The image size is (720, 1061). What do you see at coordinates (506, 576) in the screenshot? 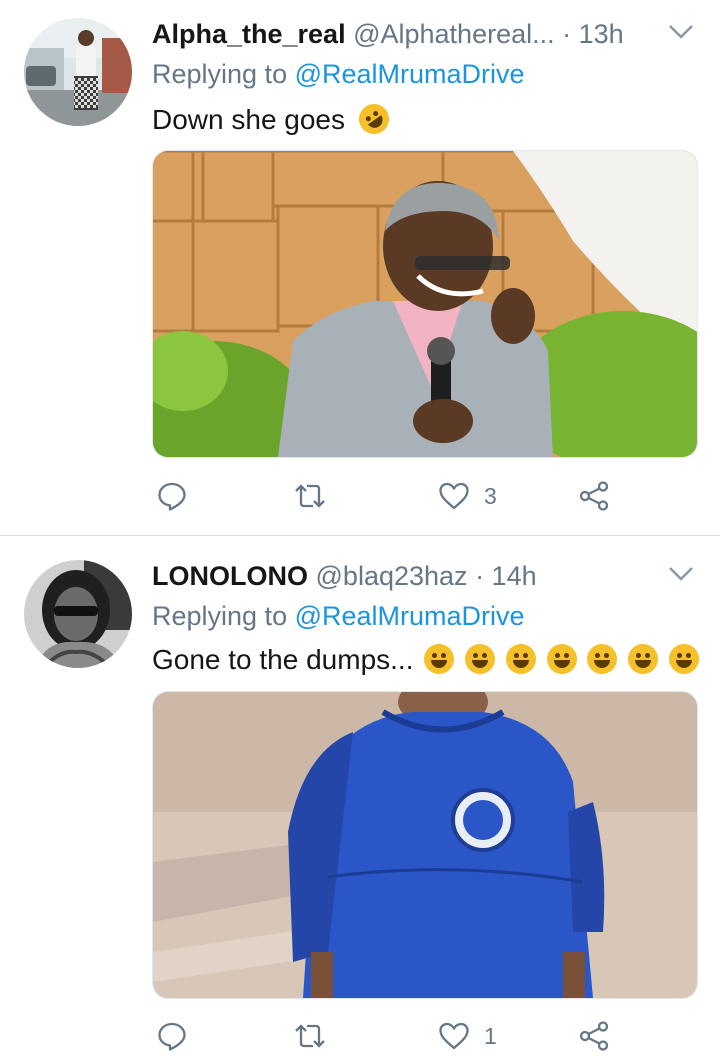
I see `timestamp: · 14h` at bounding box center [506, 576].